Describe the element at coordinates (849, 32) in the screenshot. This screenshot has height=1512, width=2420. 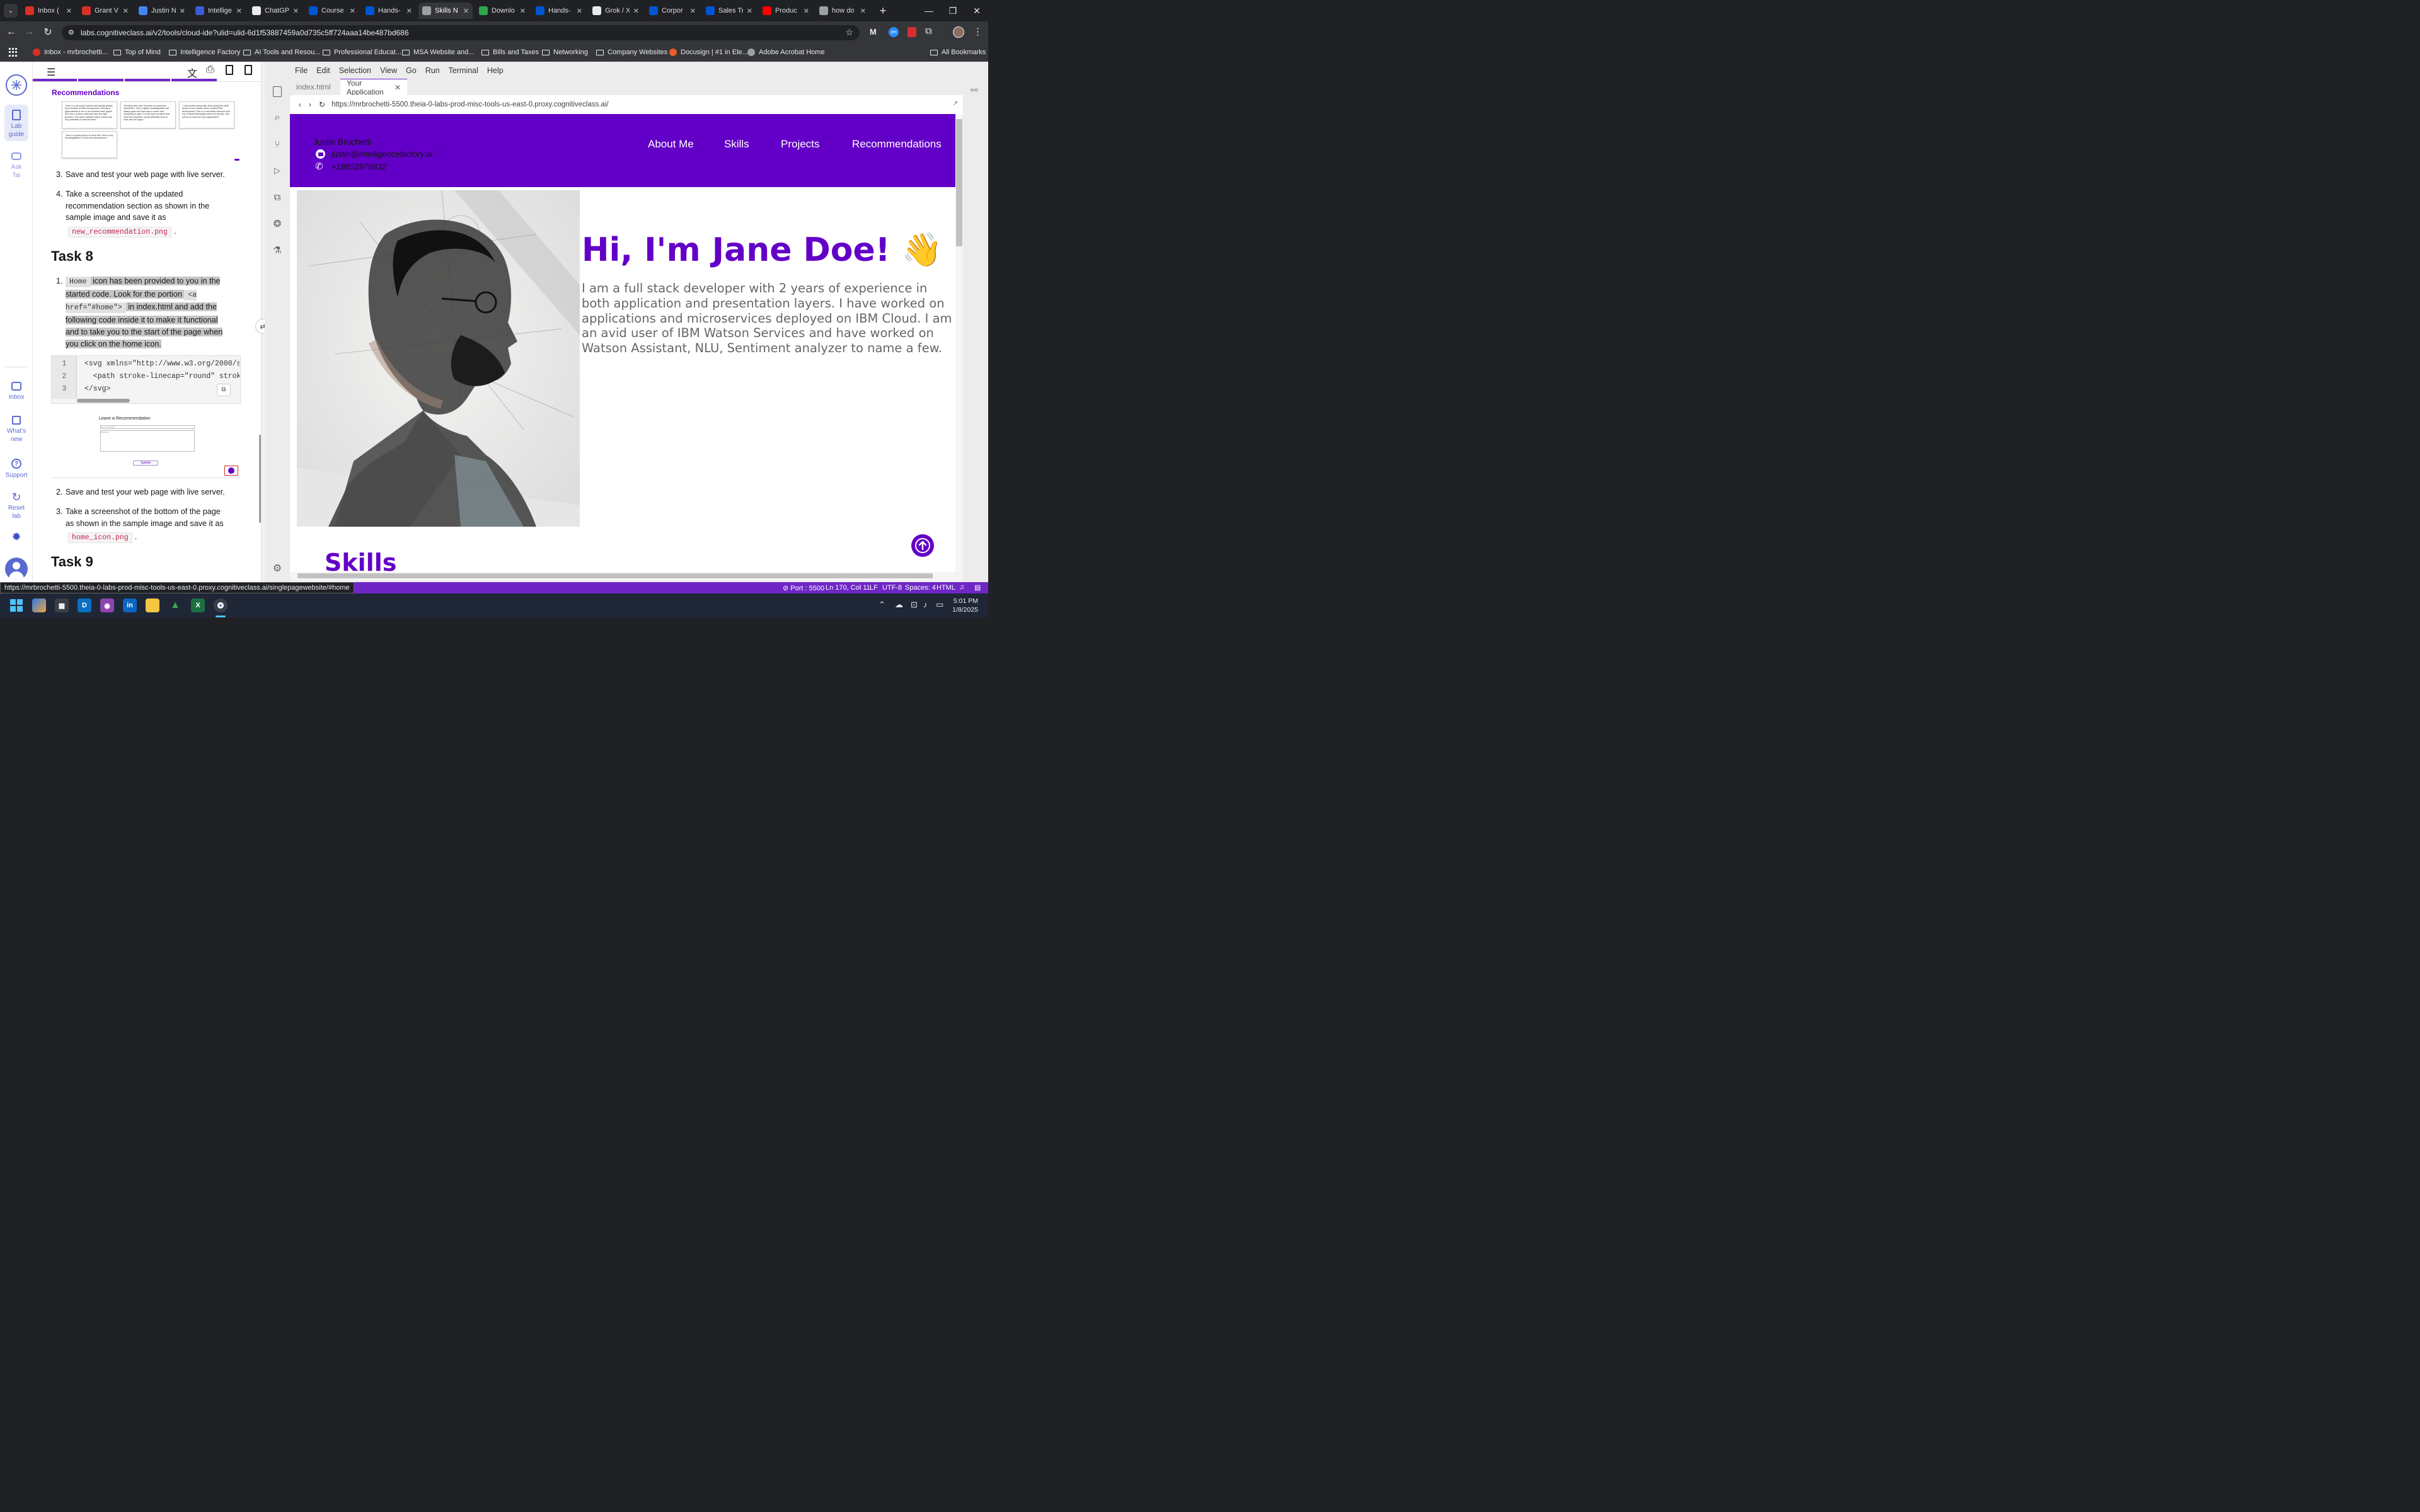
I see `bookmark-star-icon: ☆` at that location.